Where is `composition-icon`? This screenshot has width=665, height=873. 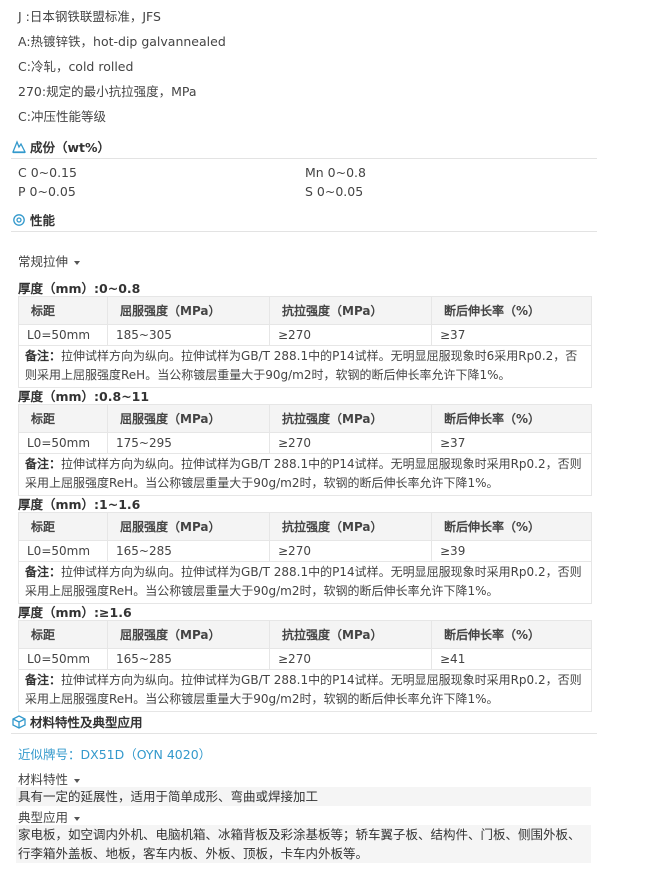
composition-icon is located at coordinates (19, 147).